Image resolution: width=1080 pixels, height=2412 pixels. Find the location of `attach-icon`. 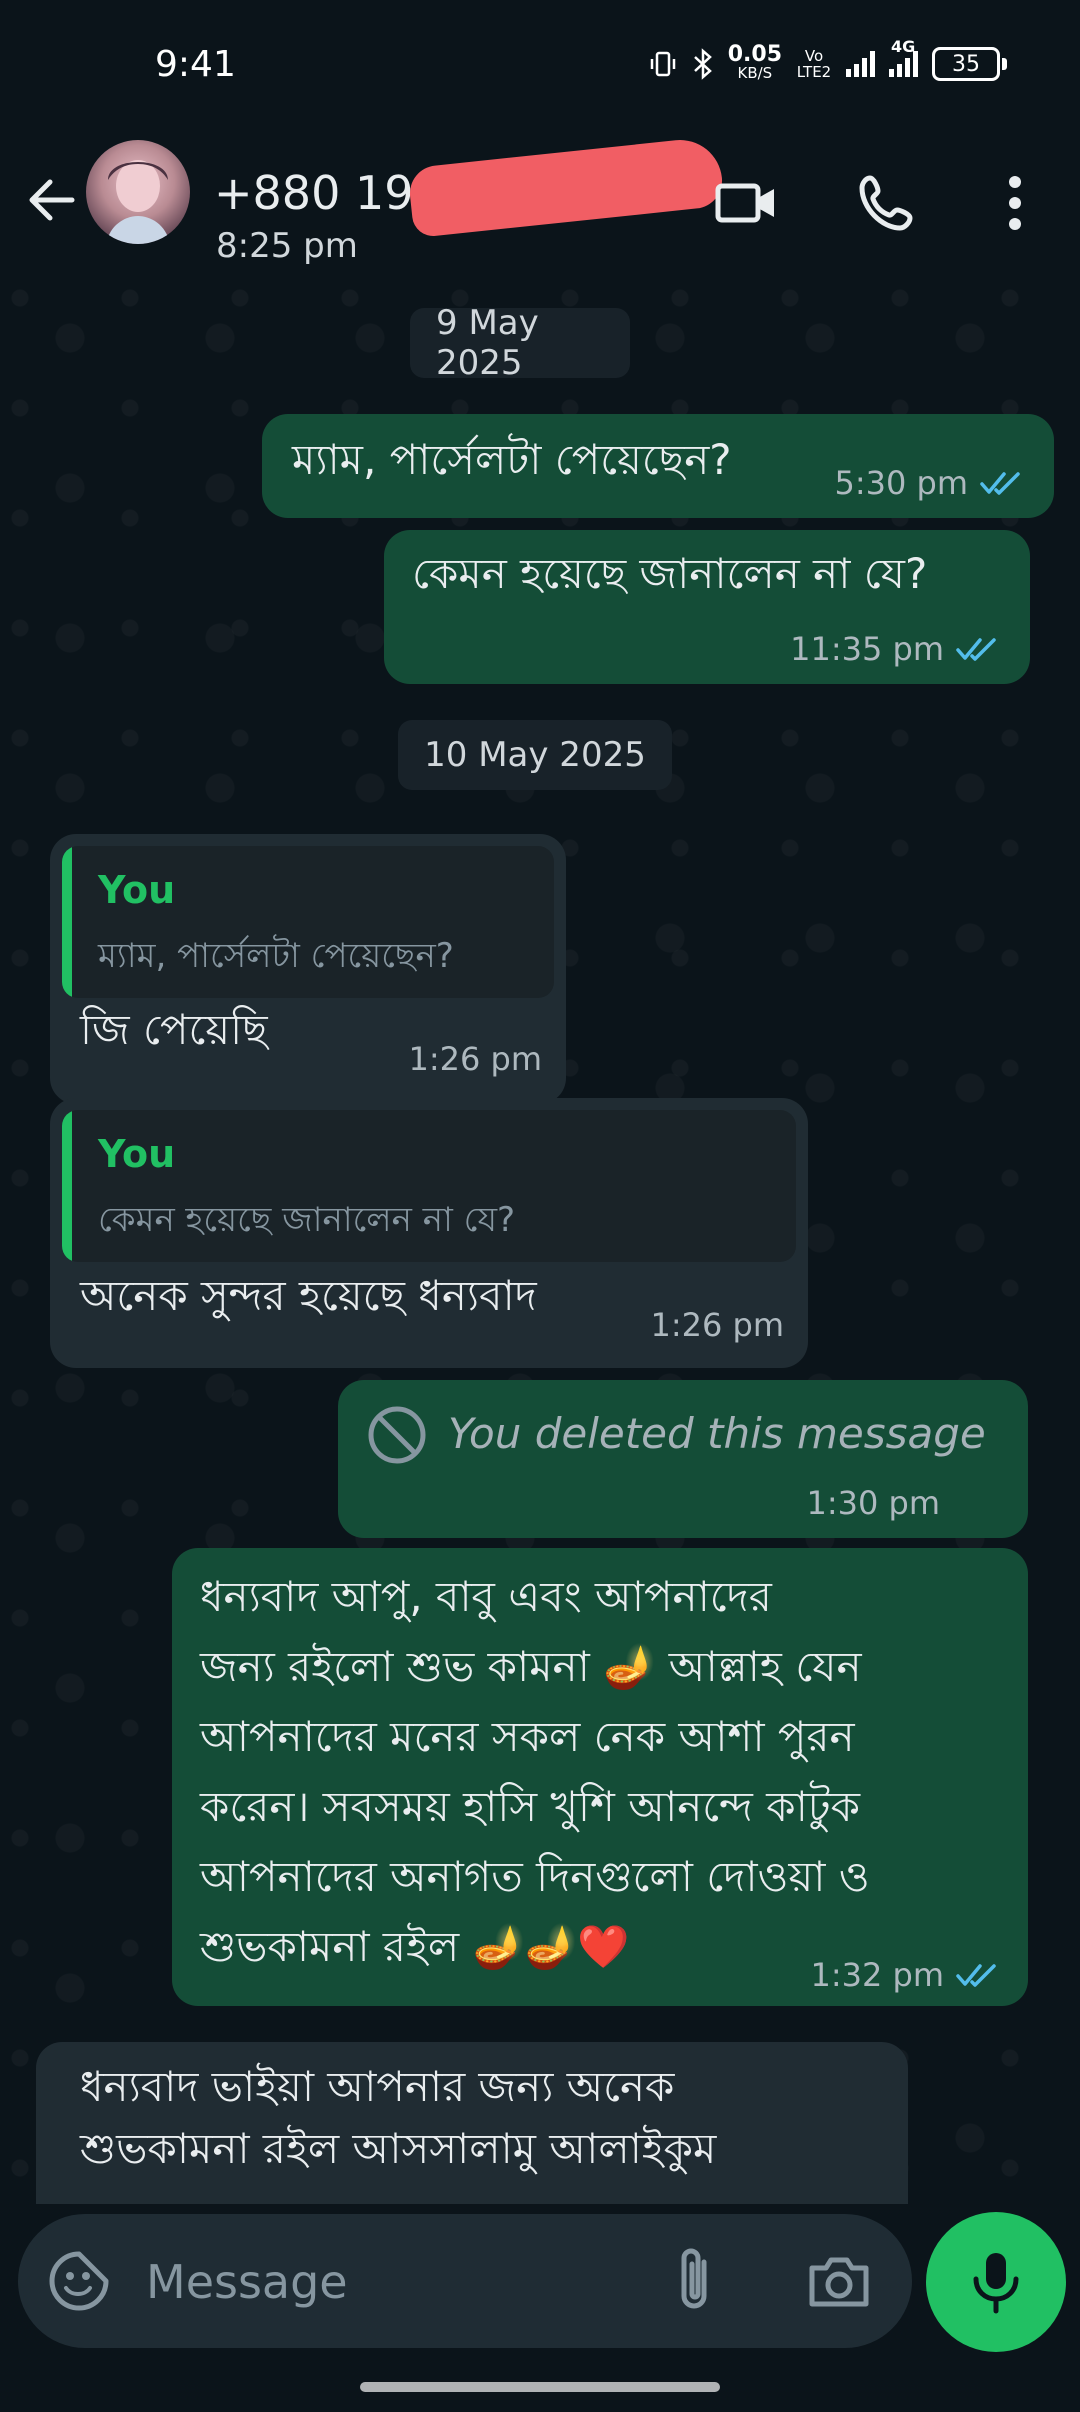

attach-icon is located at coordinates (697, 2281).